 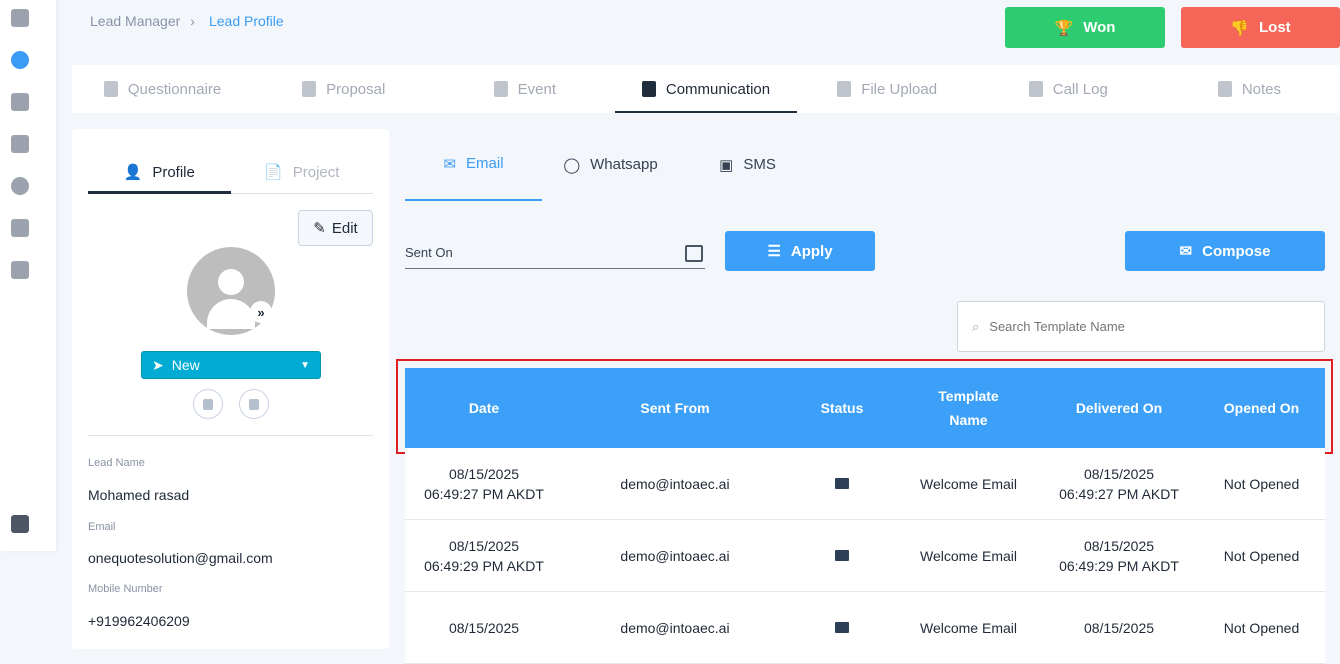 I want to click on list-icon, so click(x=20, y=228).